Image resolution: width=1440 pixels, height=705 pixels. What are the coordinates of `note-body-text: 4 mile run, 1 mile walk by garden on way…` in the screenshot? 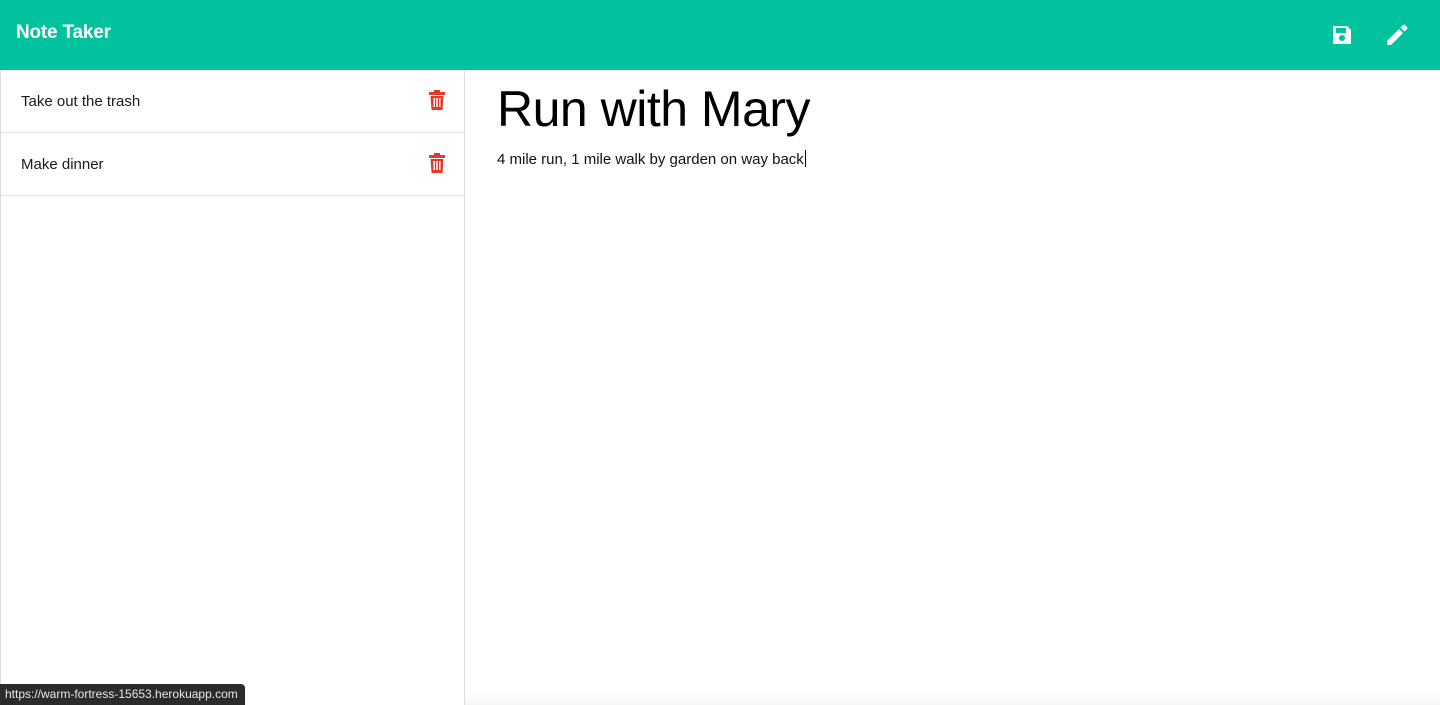 It's located at (650, 159).